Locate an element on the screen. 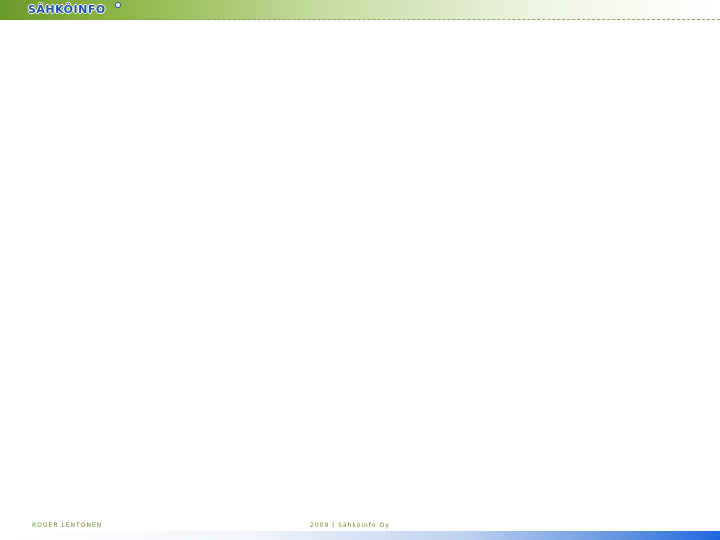 The height and width of the screenshot is (540, 720). logo-text: SÄHKÖINFO is located at coordinates (67, 9).